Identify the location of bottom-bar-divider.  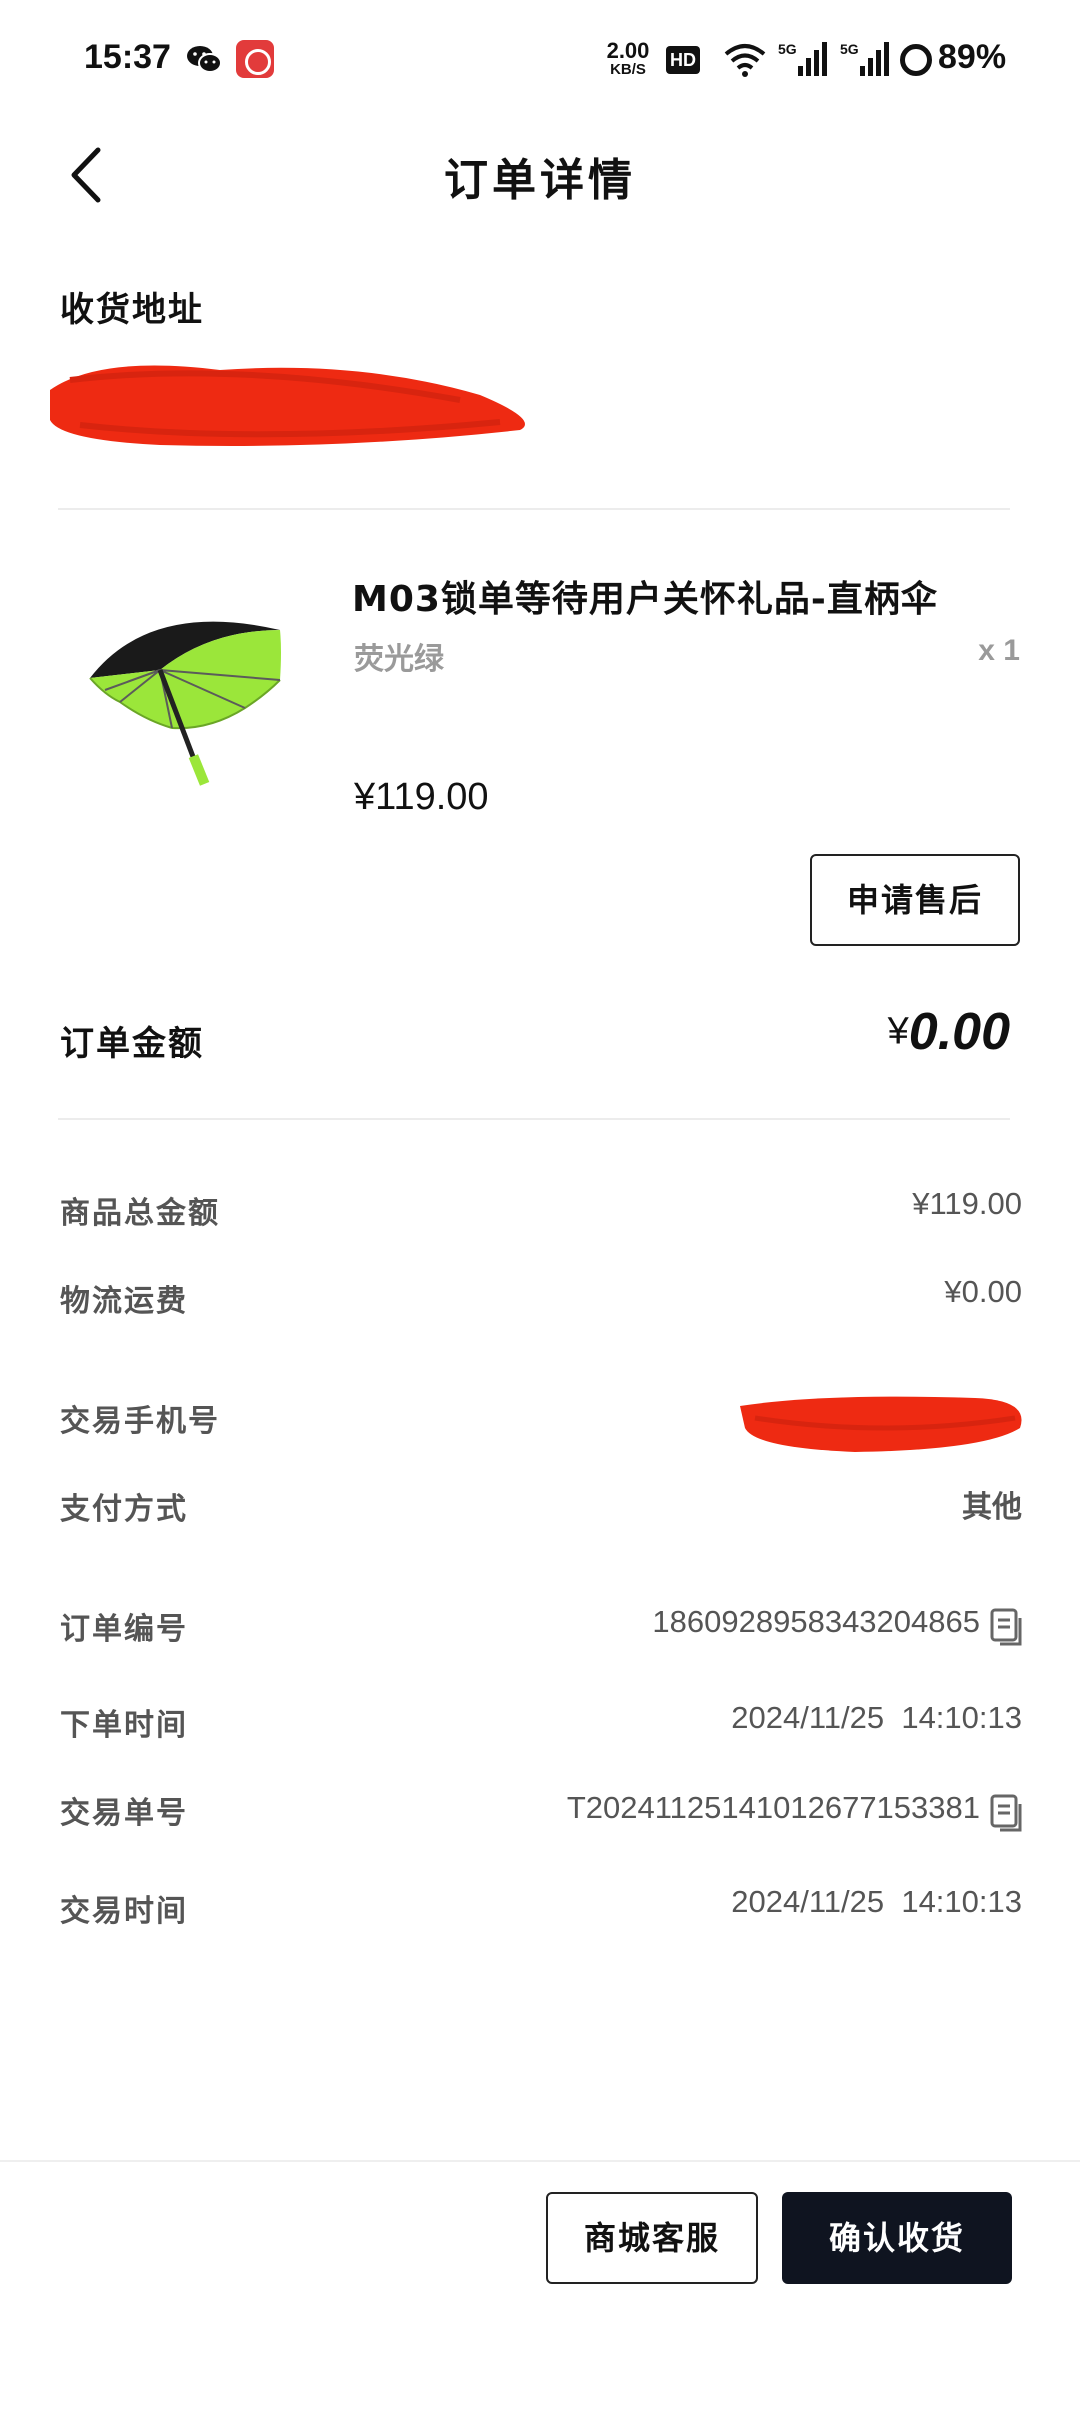
(540, 2161).